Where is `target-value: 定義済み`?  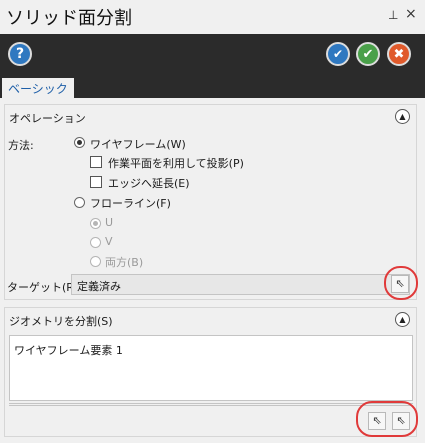 target-value: 定義済み is located at coordinates (99, 286).